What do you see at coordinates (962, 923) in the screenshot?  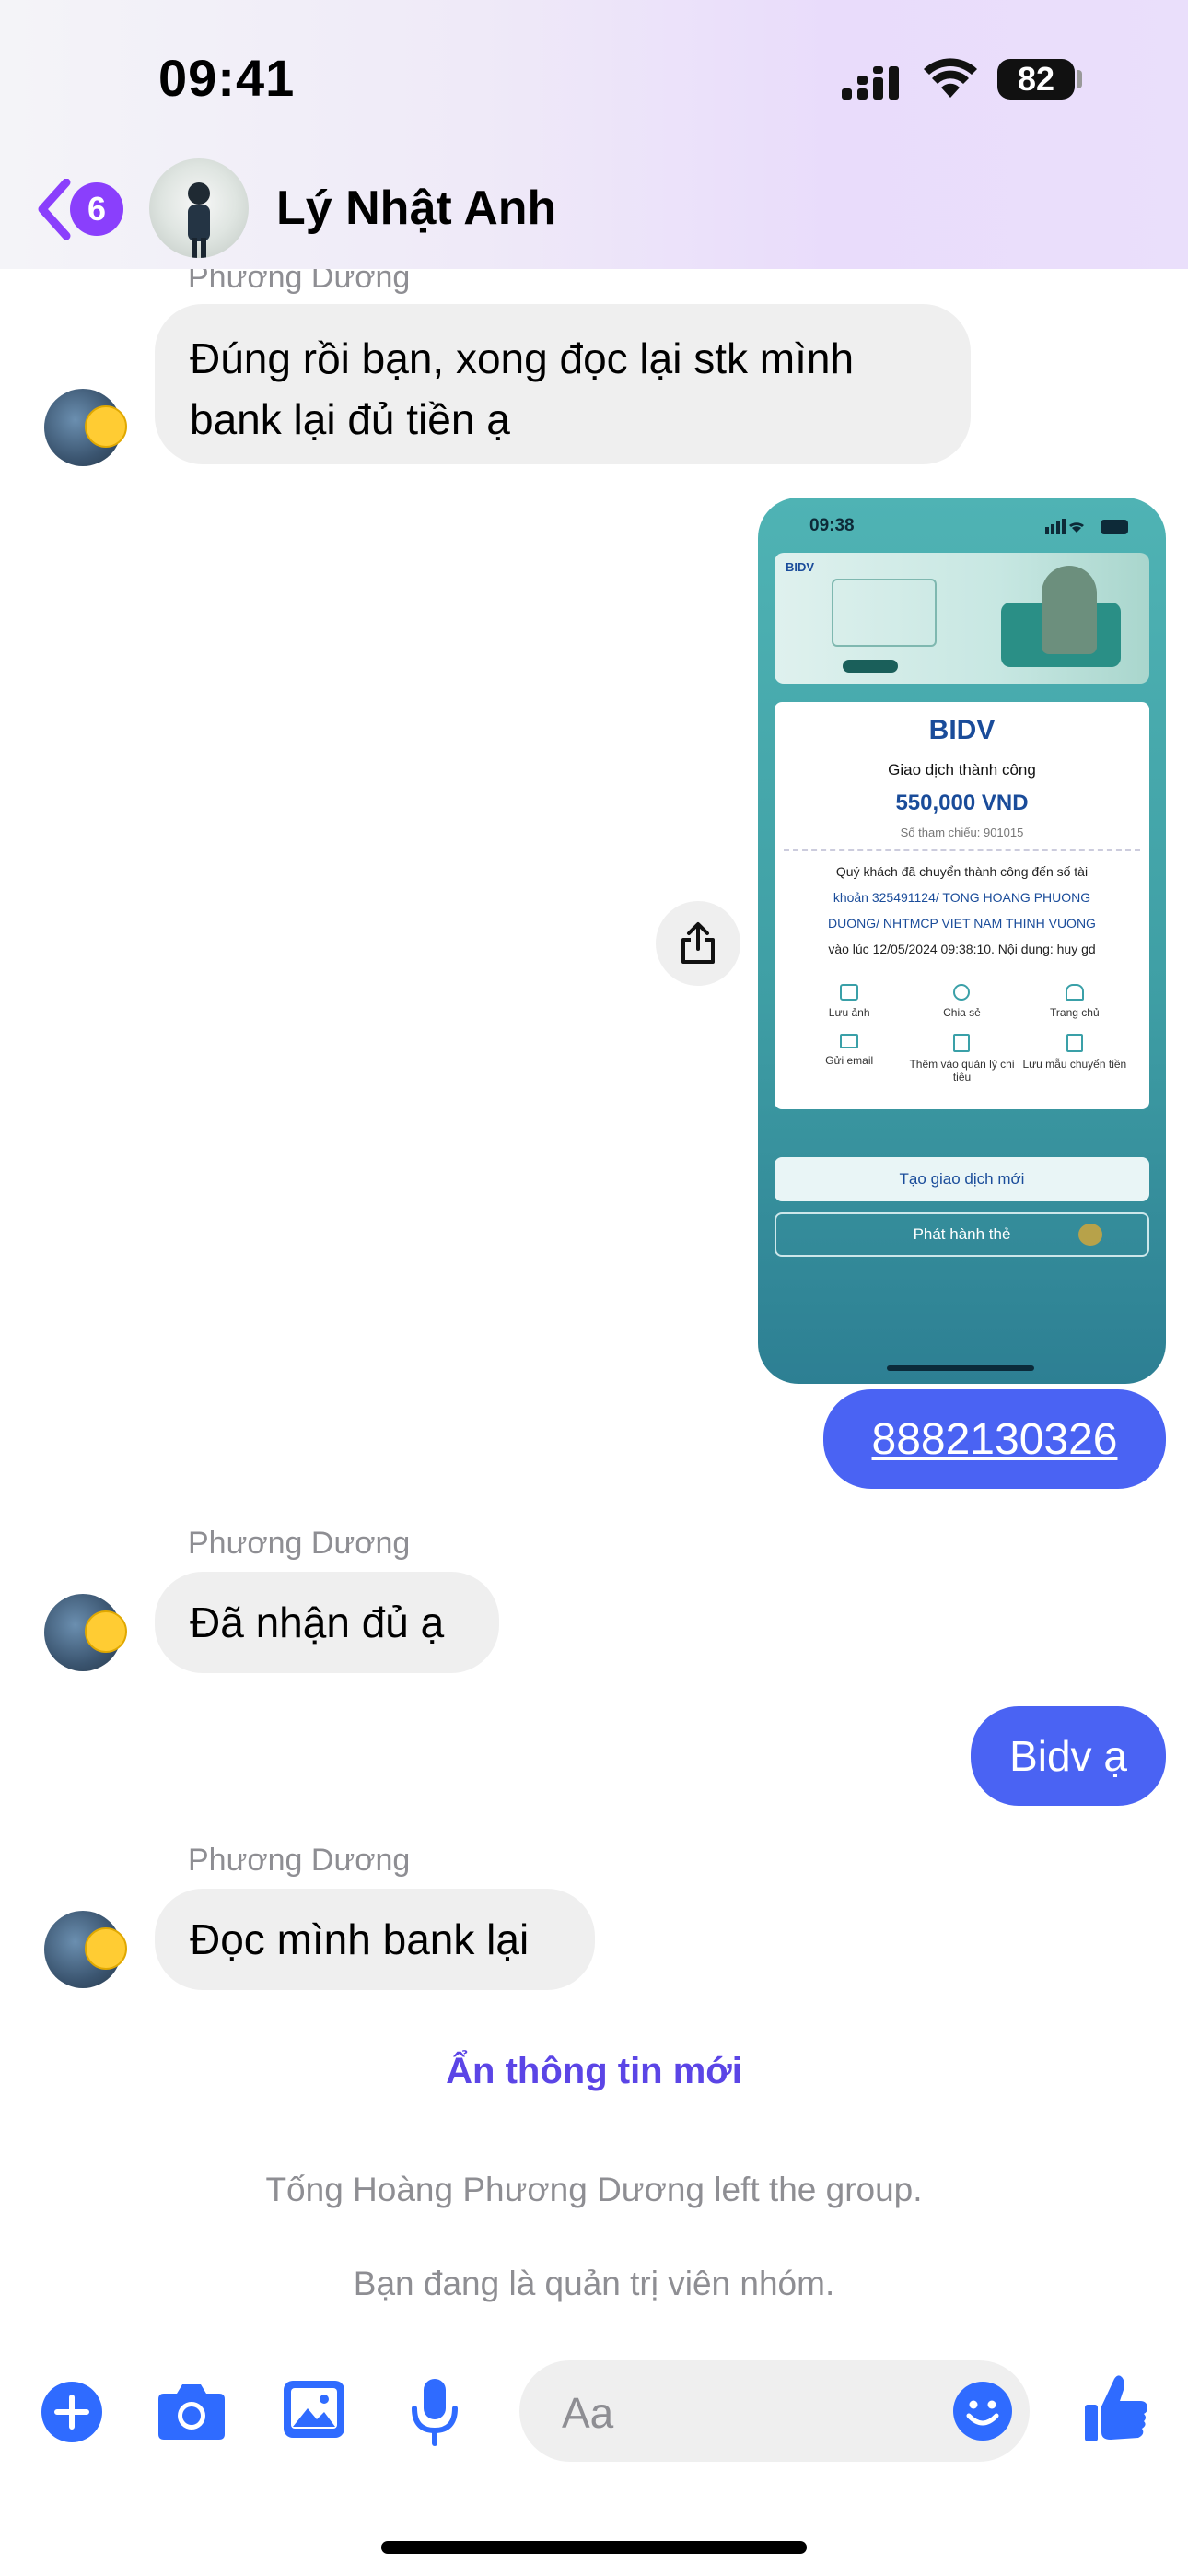 I see `receipt-desc-line: DUONG/ NHTMCP VIET NAM THINH VUONG` at bounding box center [962, 923].